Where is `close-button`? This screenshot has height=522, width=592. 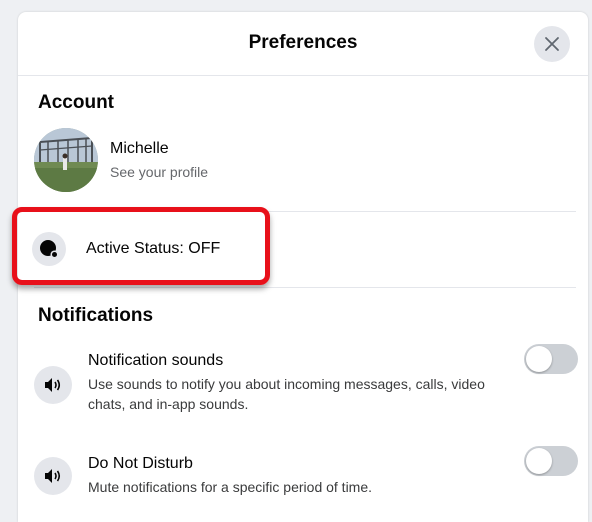
close-button is located at coordinates (552, 44).